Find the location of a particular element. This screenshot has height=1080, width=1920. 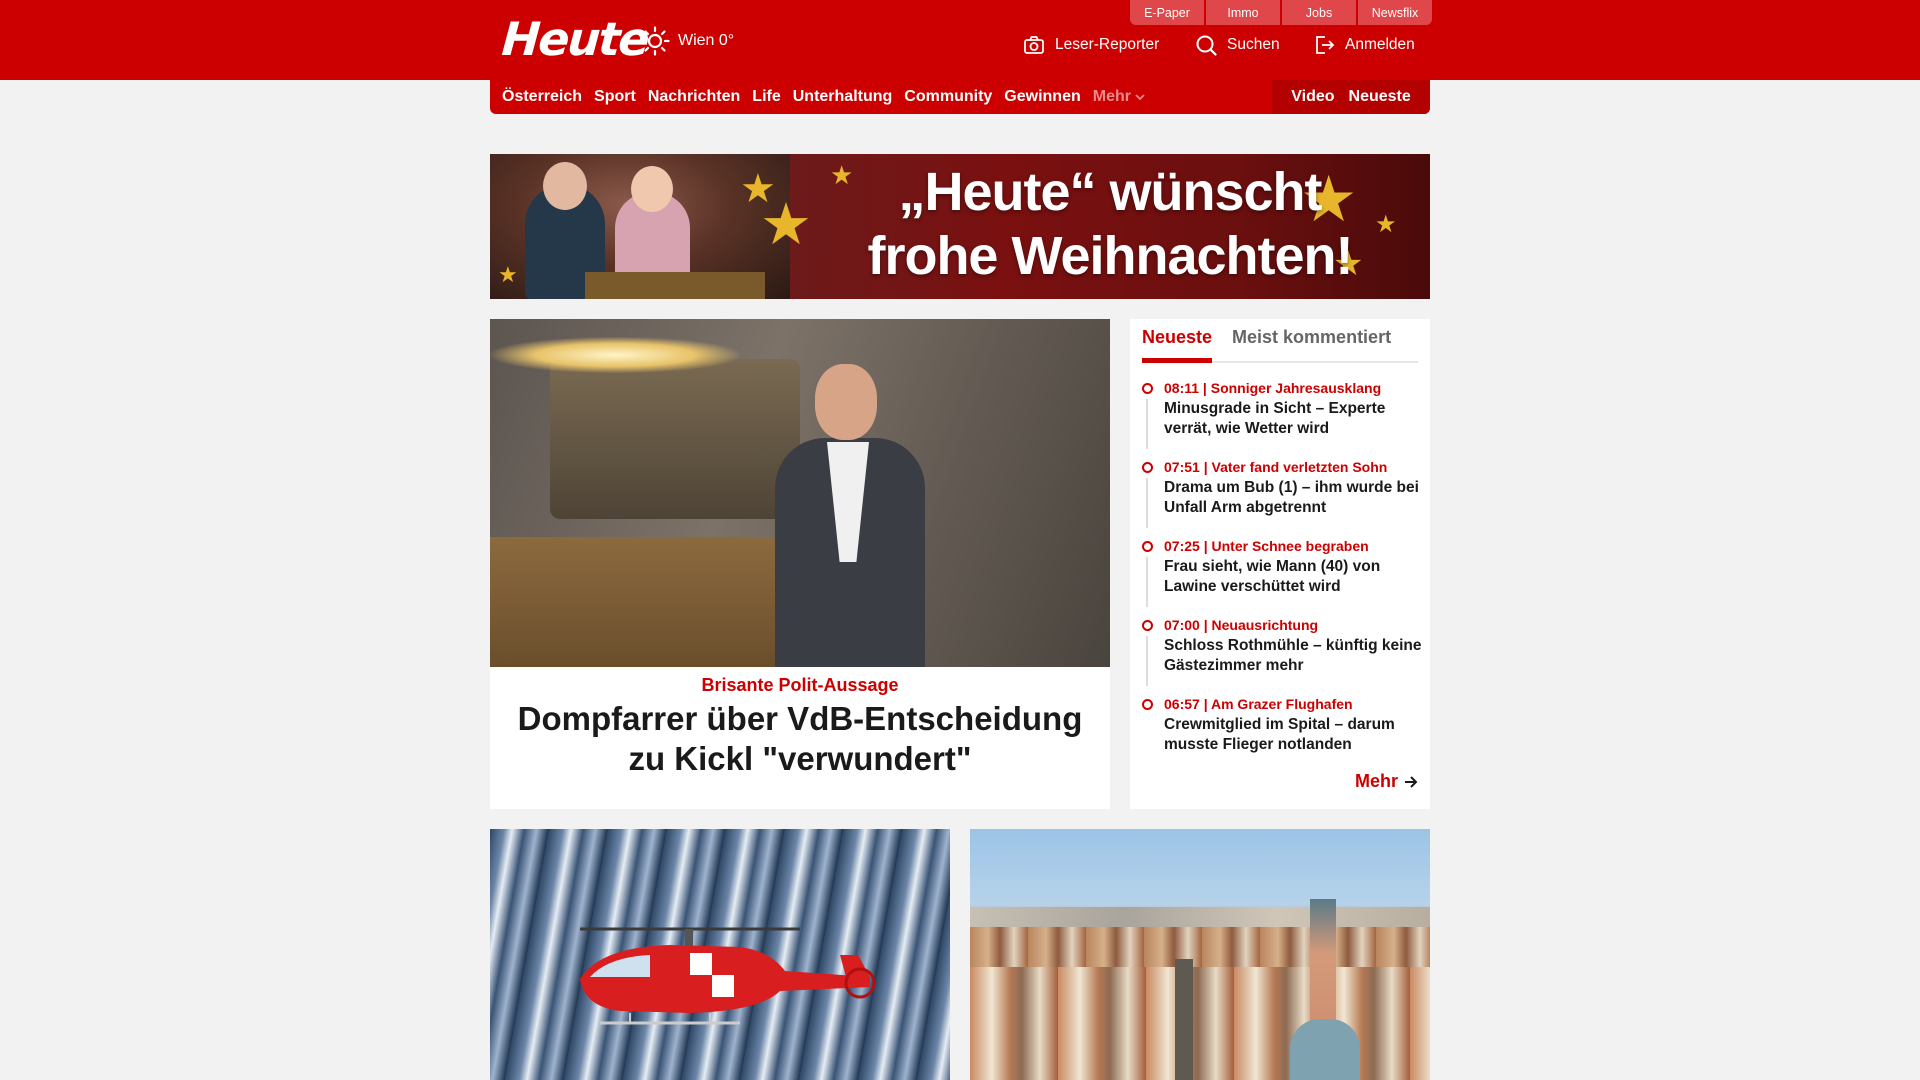

search-button: Suchen is located at coordinates (1237, 45).